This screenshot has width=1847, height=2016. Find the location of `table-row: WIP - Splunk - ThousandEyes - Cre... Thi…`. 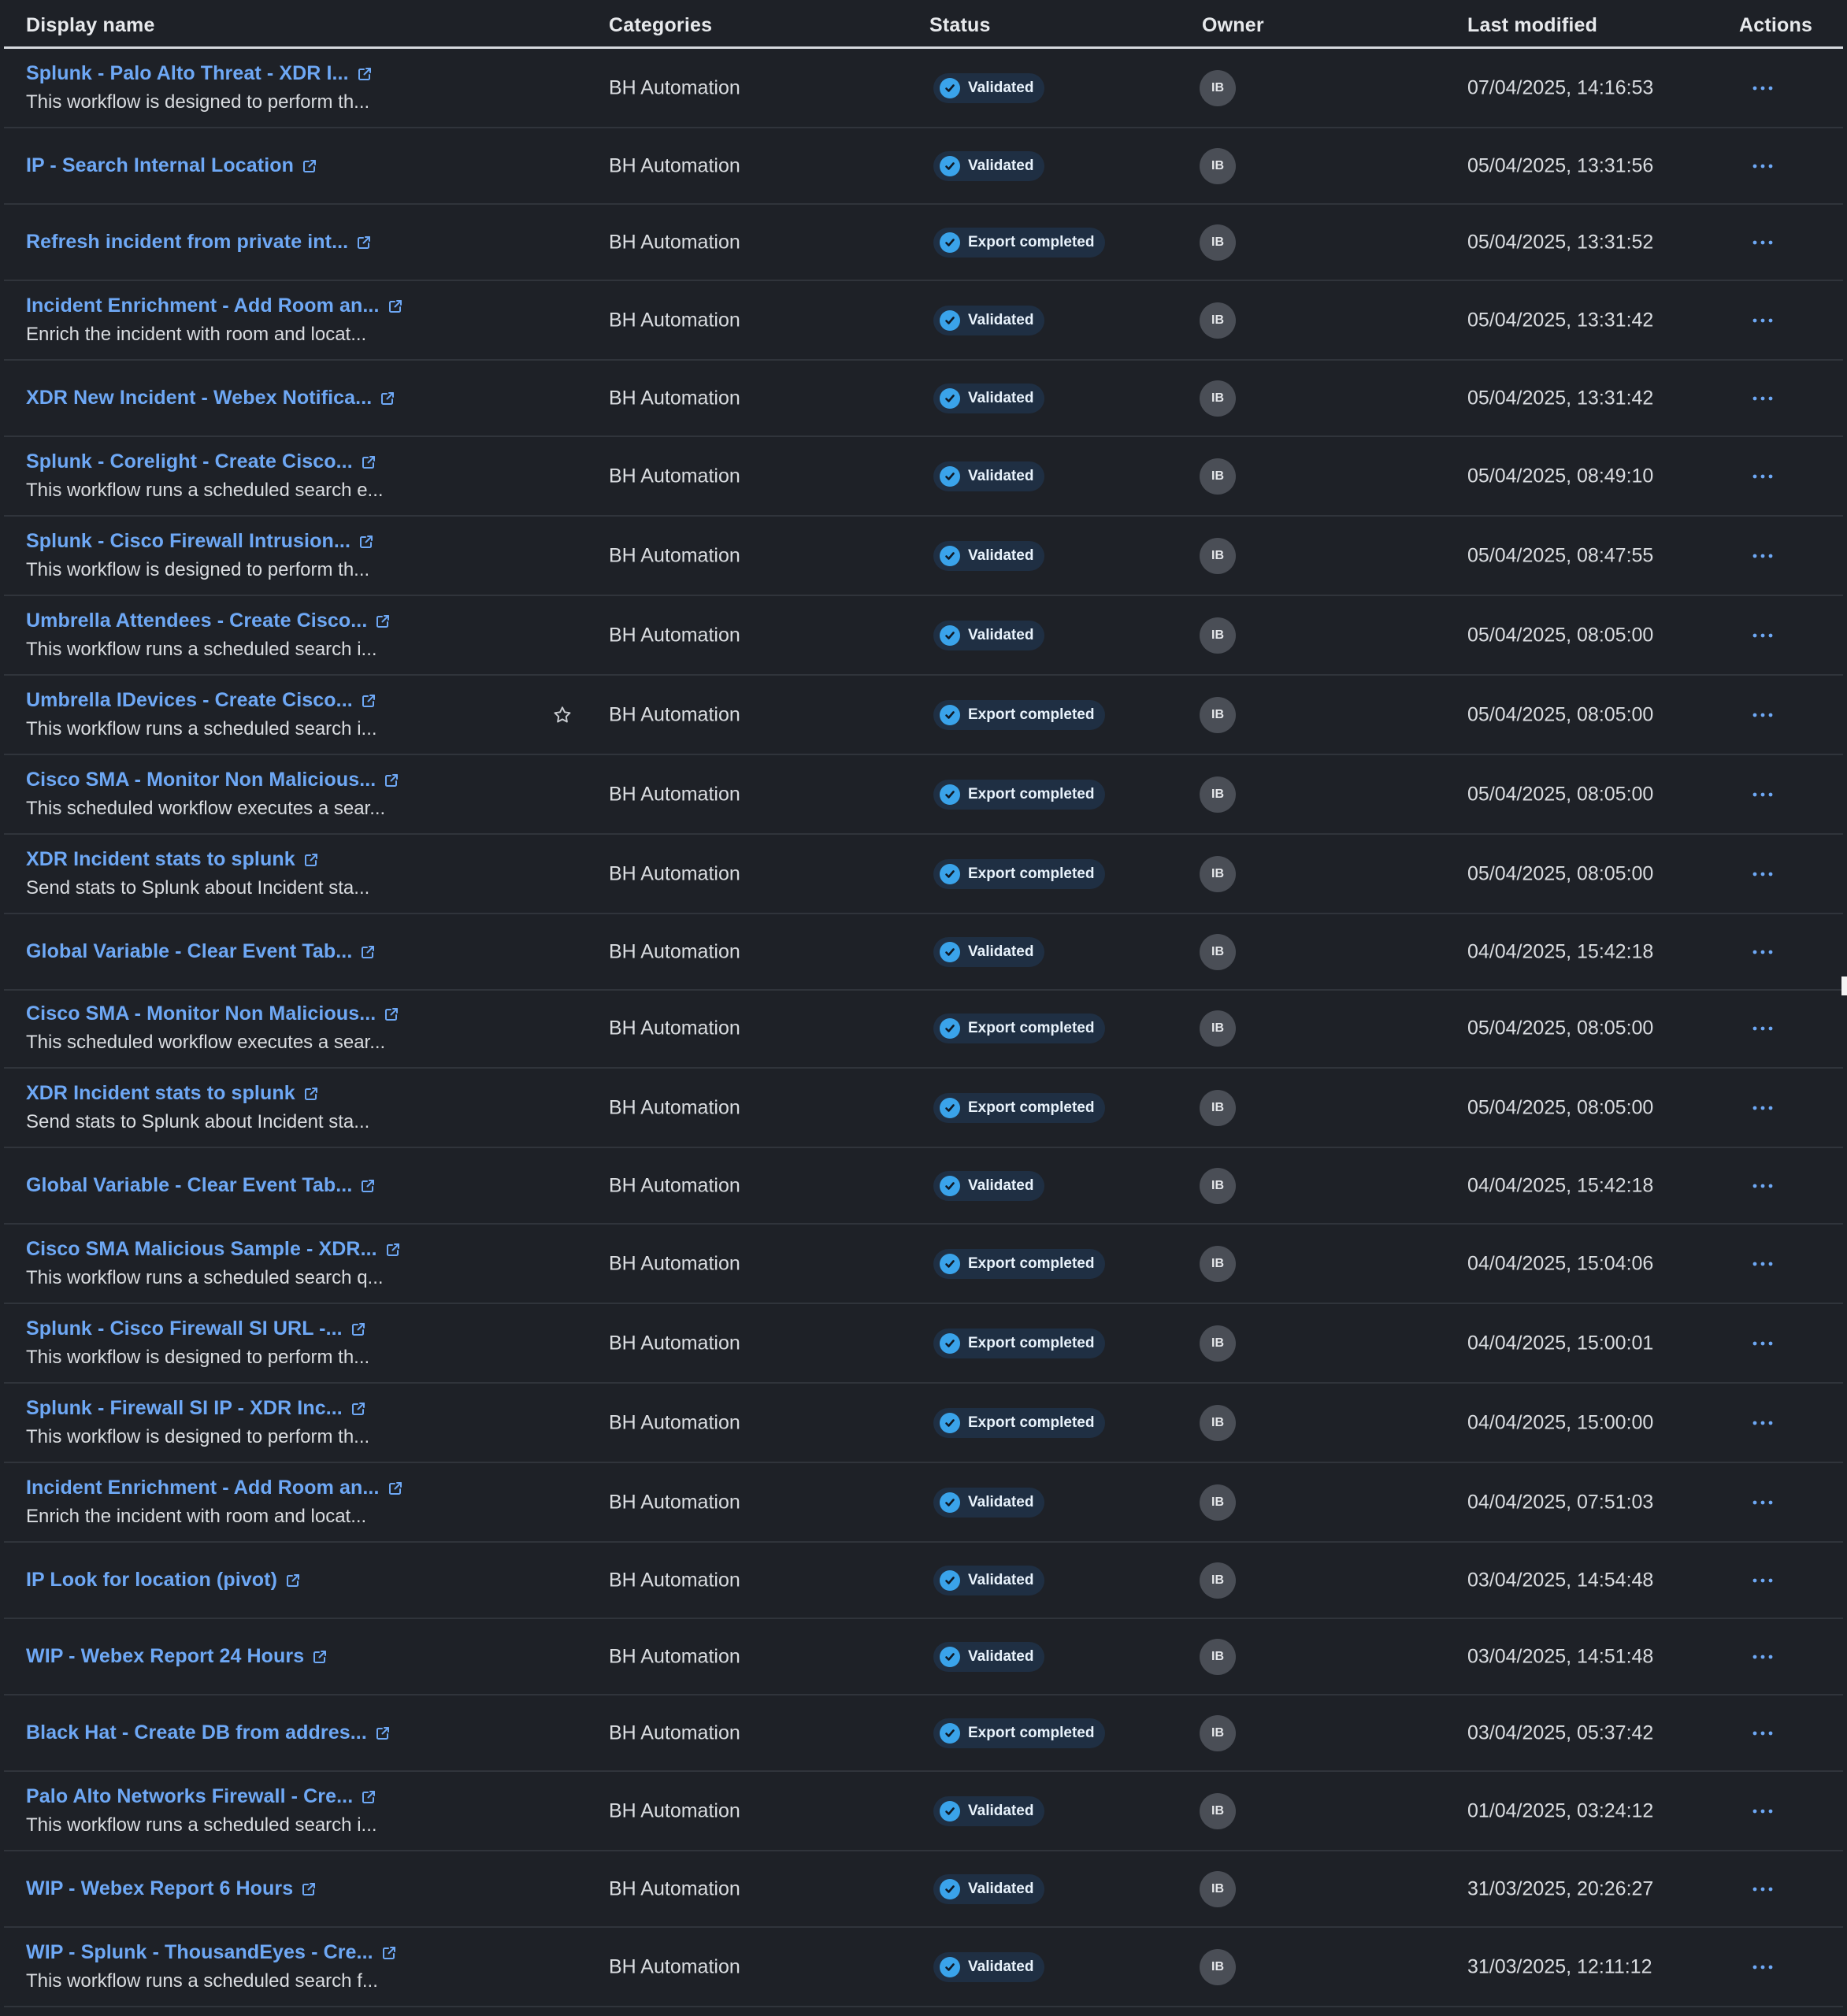

table-row: WIP - Splunk - ThousandEyes - Cre... Thi… is located at coordinates (923, 1967).